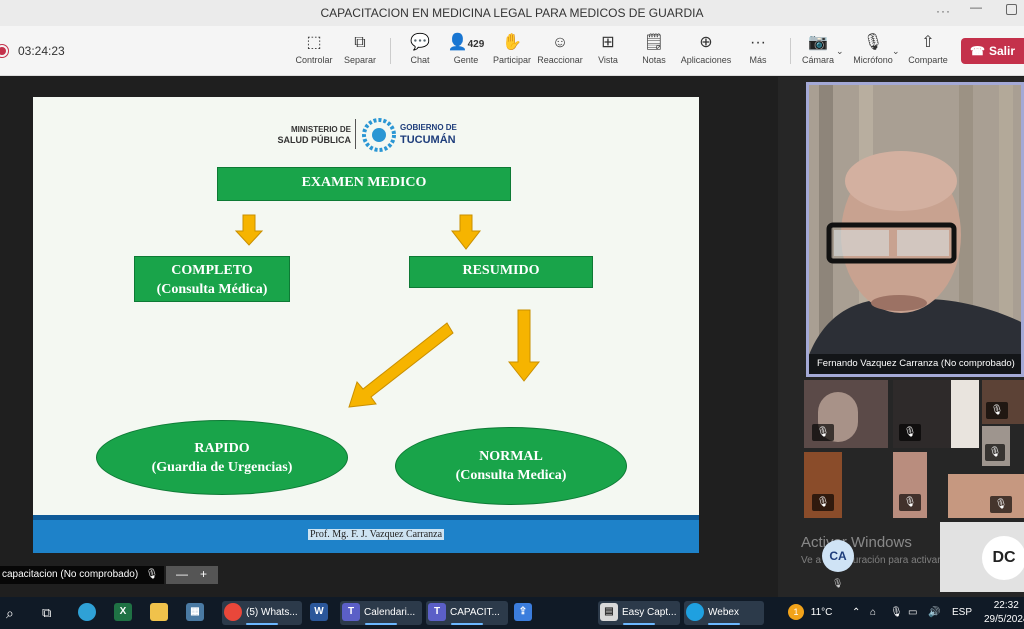 The width and height of the screenshot is (1024, 629). Describe the element at coordinates (1001, 51) in the screenshot. I see `leave-label: Salir` at that location.